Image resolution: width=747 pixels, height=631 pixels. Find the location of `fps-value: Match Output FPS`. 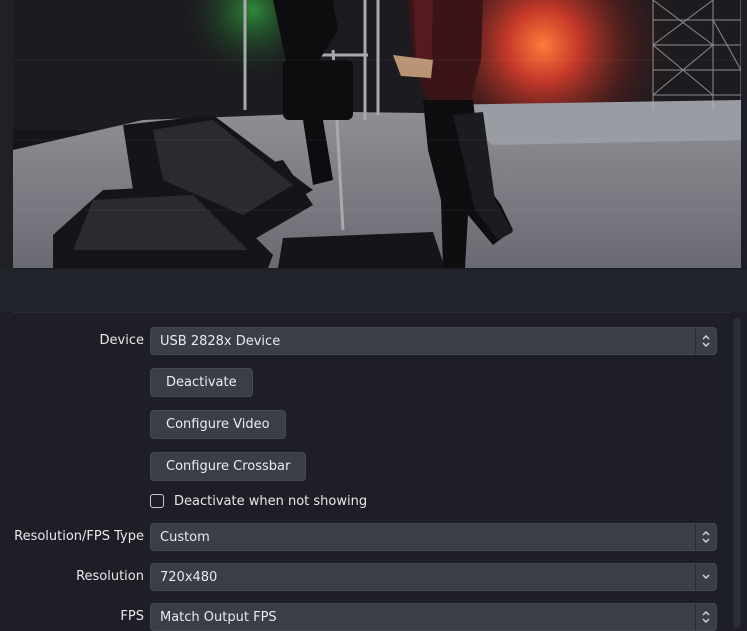

fps-value: Match Output FPS is located at coordinates (218, 617).